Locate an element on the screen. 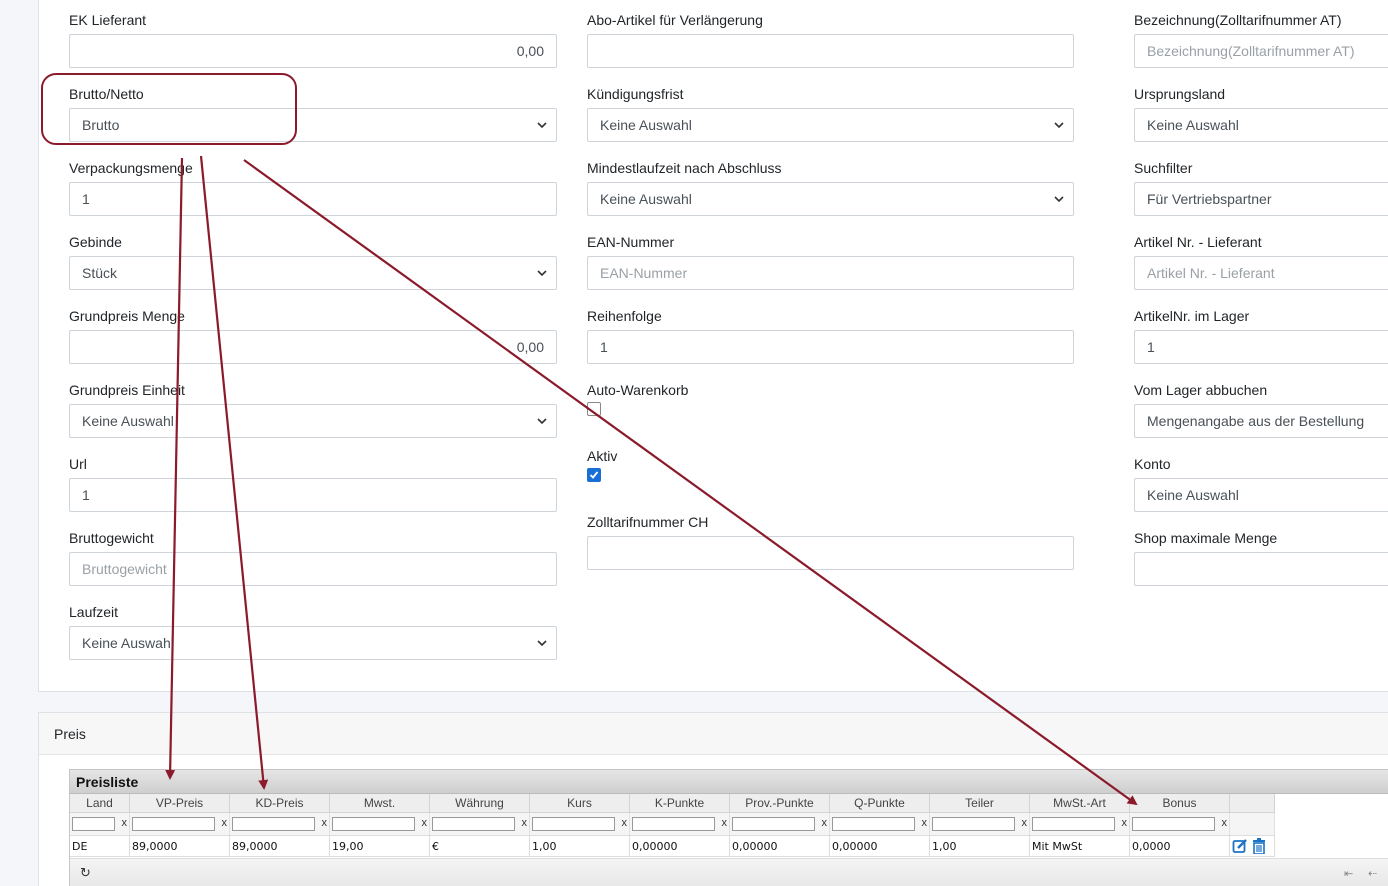  cell-actions is located at coordinates (1252, 846).